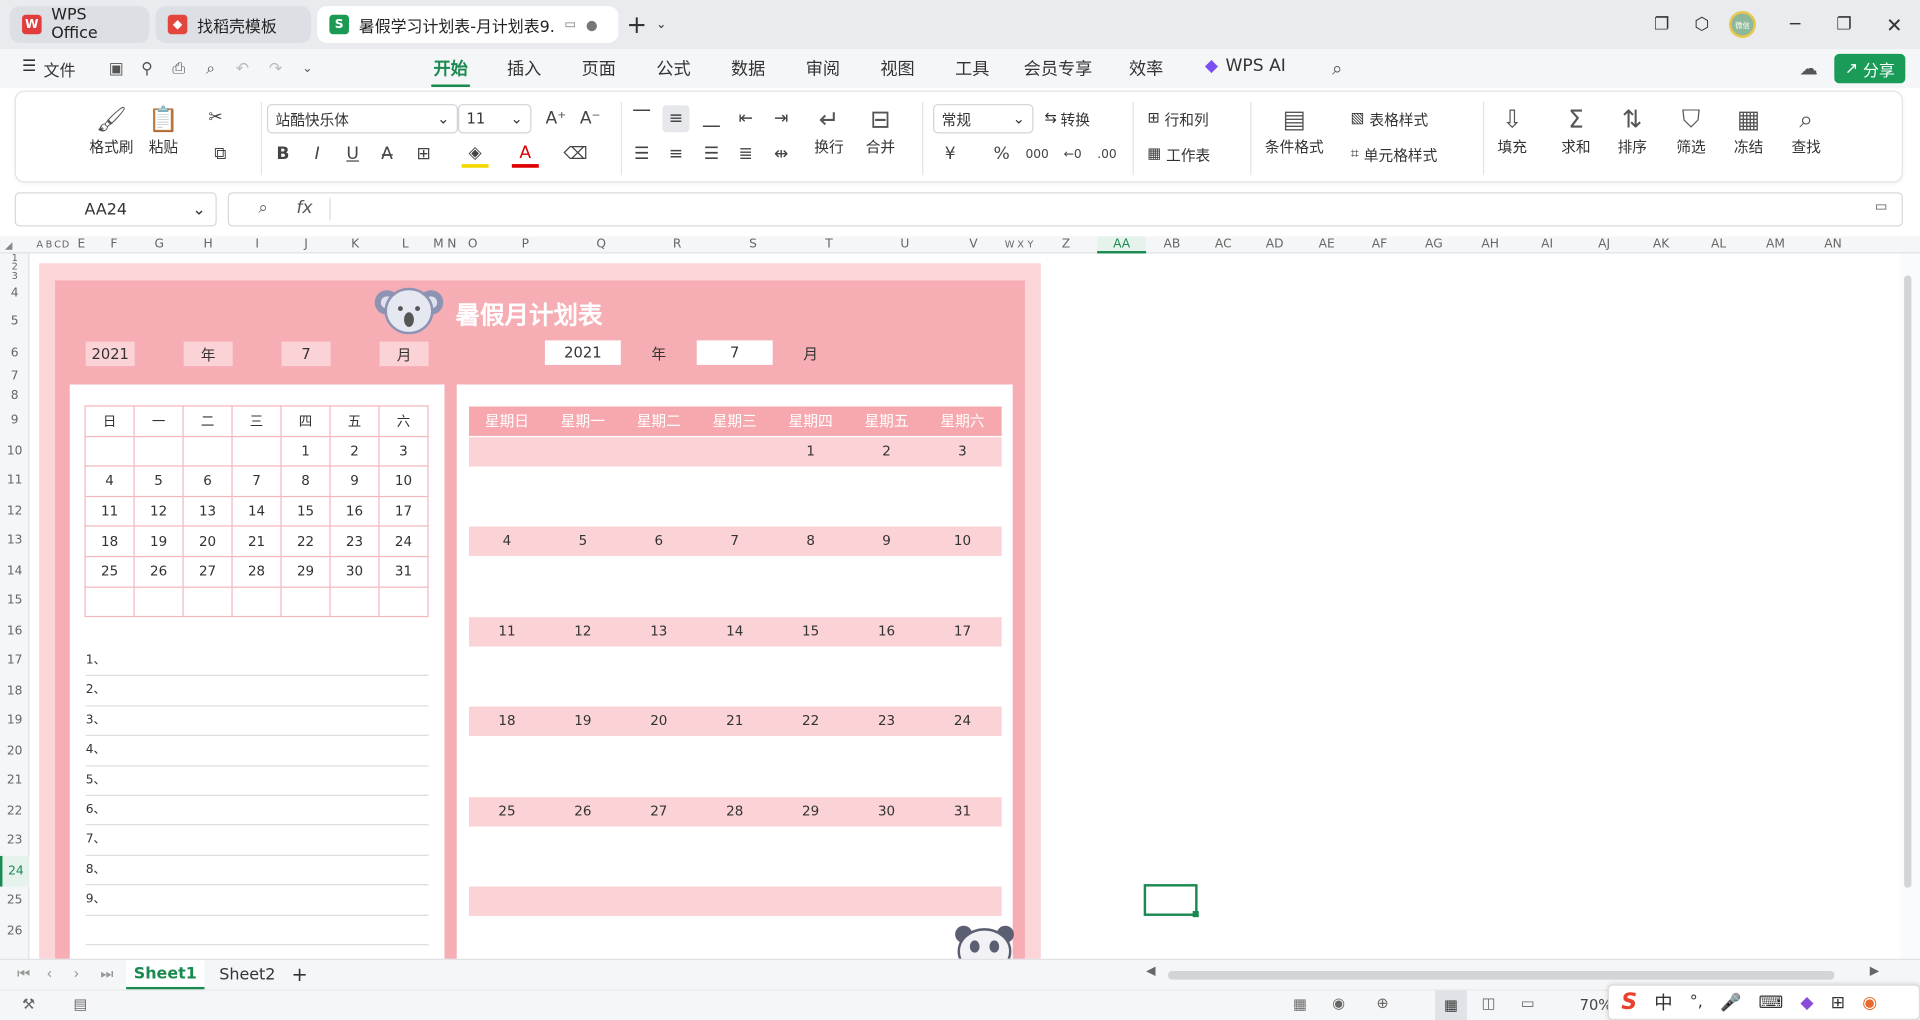 The width and height of the screenshot is (1920, 1020). I want to click on distribute-icon: ⇹, so click(781, 154).